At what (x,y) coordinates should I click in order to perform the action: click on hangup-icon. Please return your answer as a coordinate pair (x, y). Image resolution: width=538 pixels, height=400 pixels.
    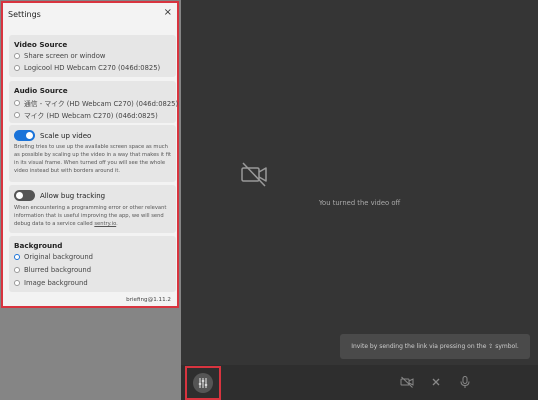
    Looking at the image, I should click on (436, 382).